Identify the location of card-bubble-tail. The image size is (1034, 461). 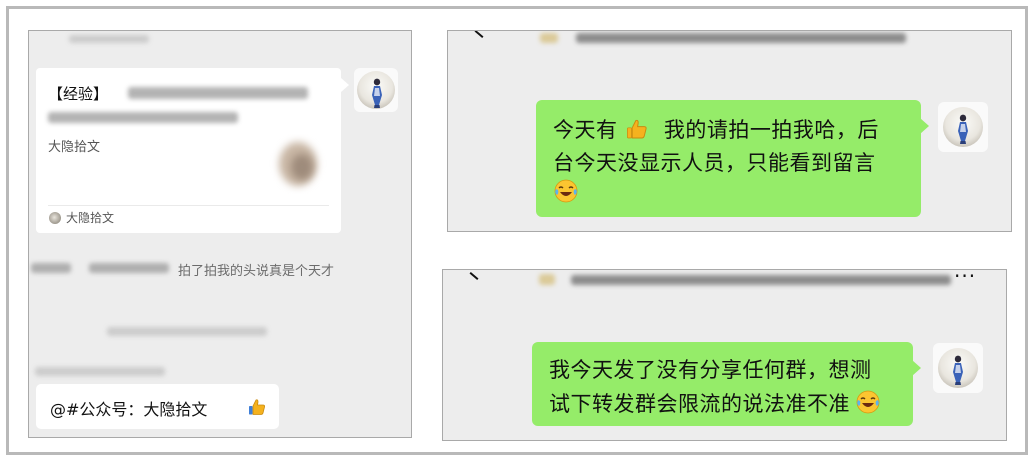
(345, 85).